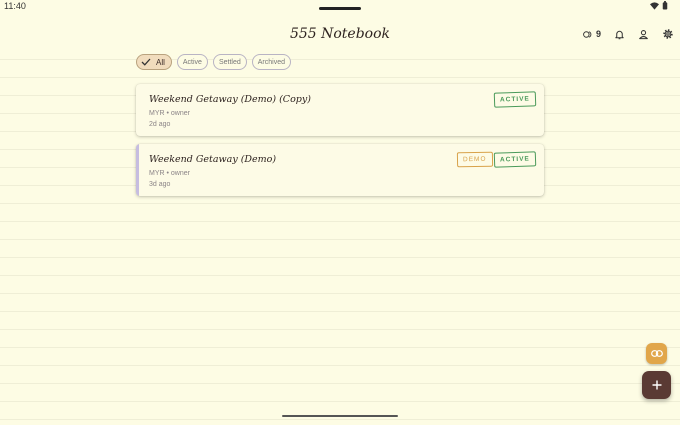  I want to click on notebook-age: 3d ago, so click(160, 184).